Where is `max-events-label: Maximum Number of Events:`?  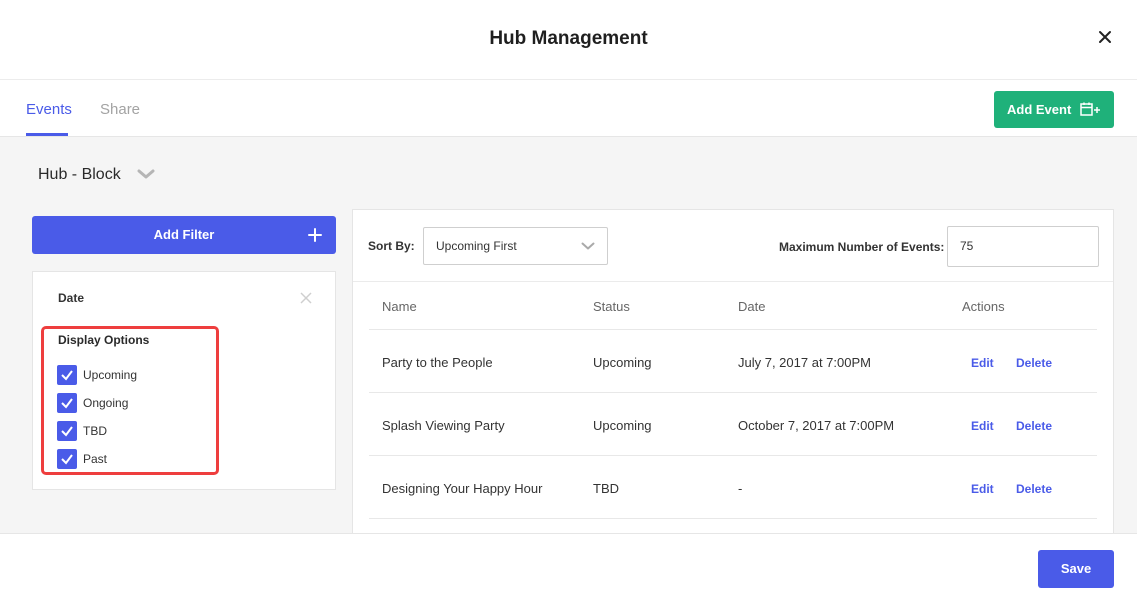
max-events-label: Maximum Number of Events: is located at coordinates (862, 247).